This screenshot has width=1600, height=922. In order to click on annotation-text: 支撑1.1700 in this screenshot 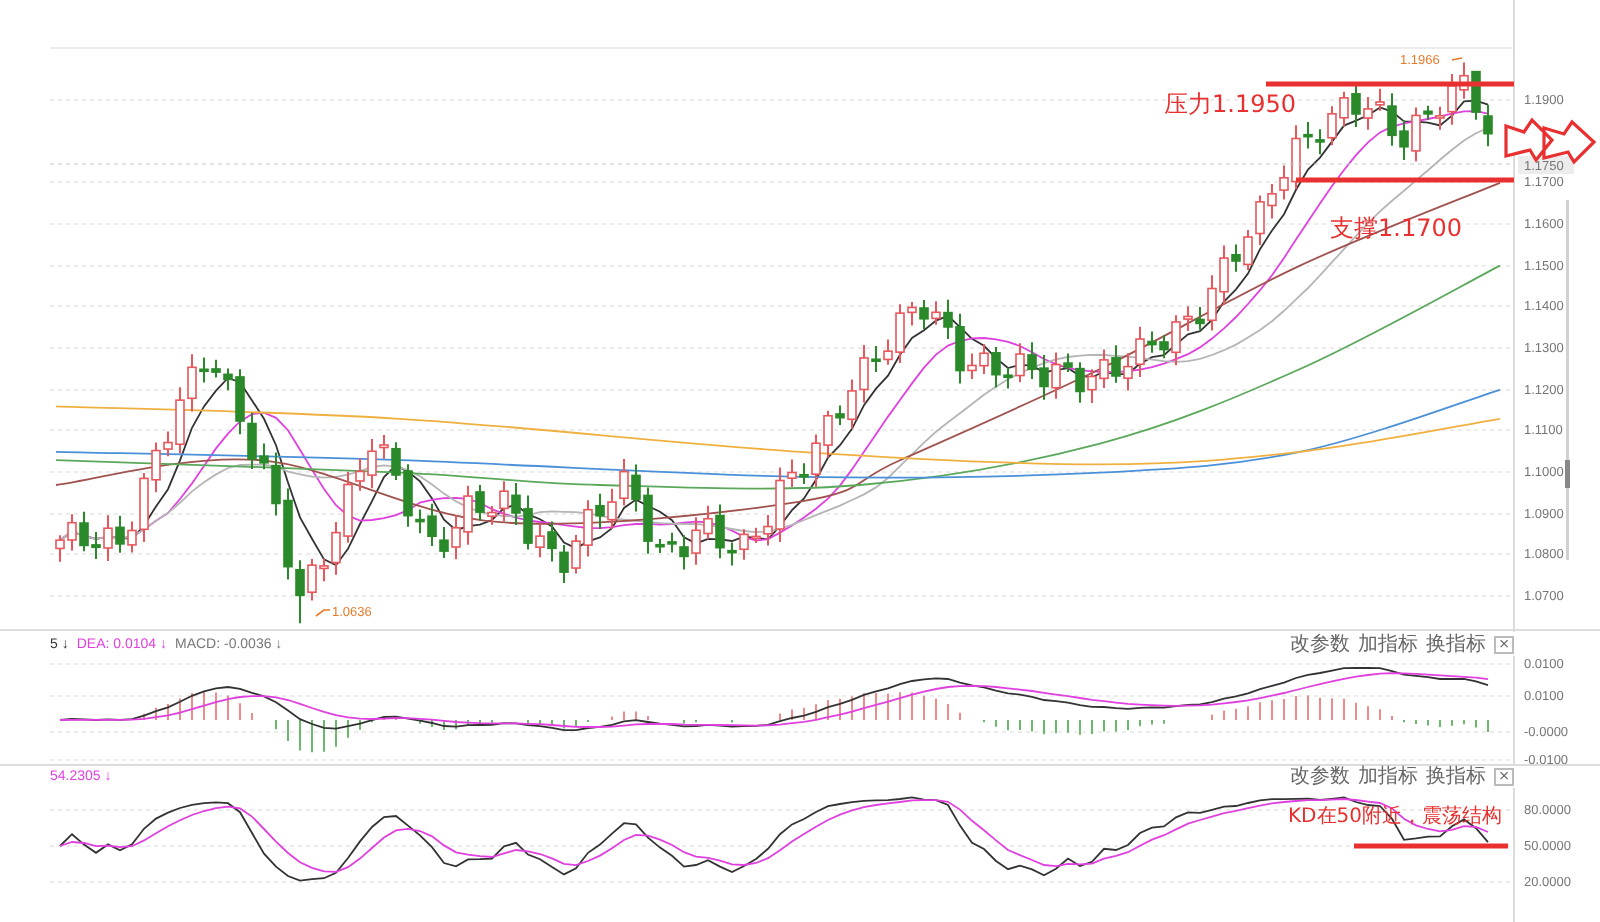, I will do `click(1396, 228)`.